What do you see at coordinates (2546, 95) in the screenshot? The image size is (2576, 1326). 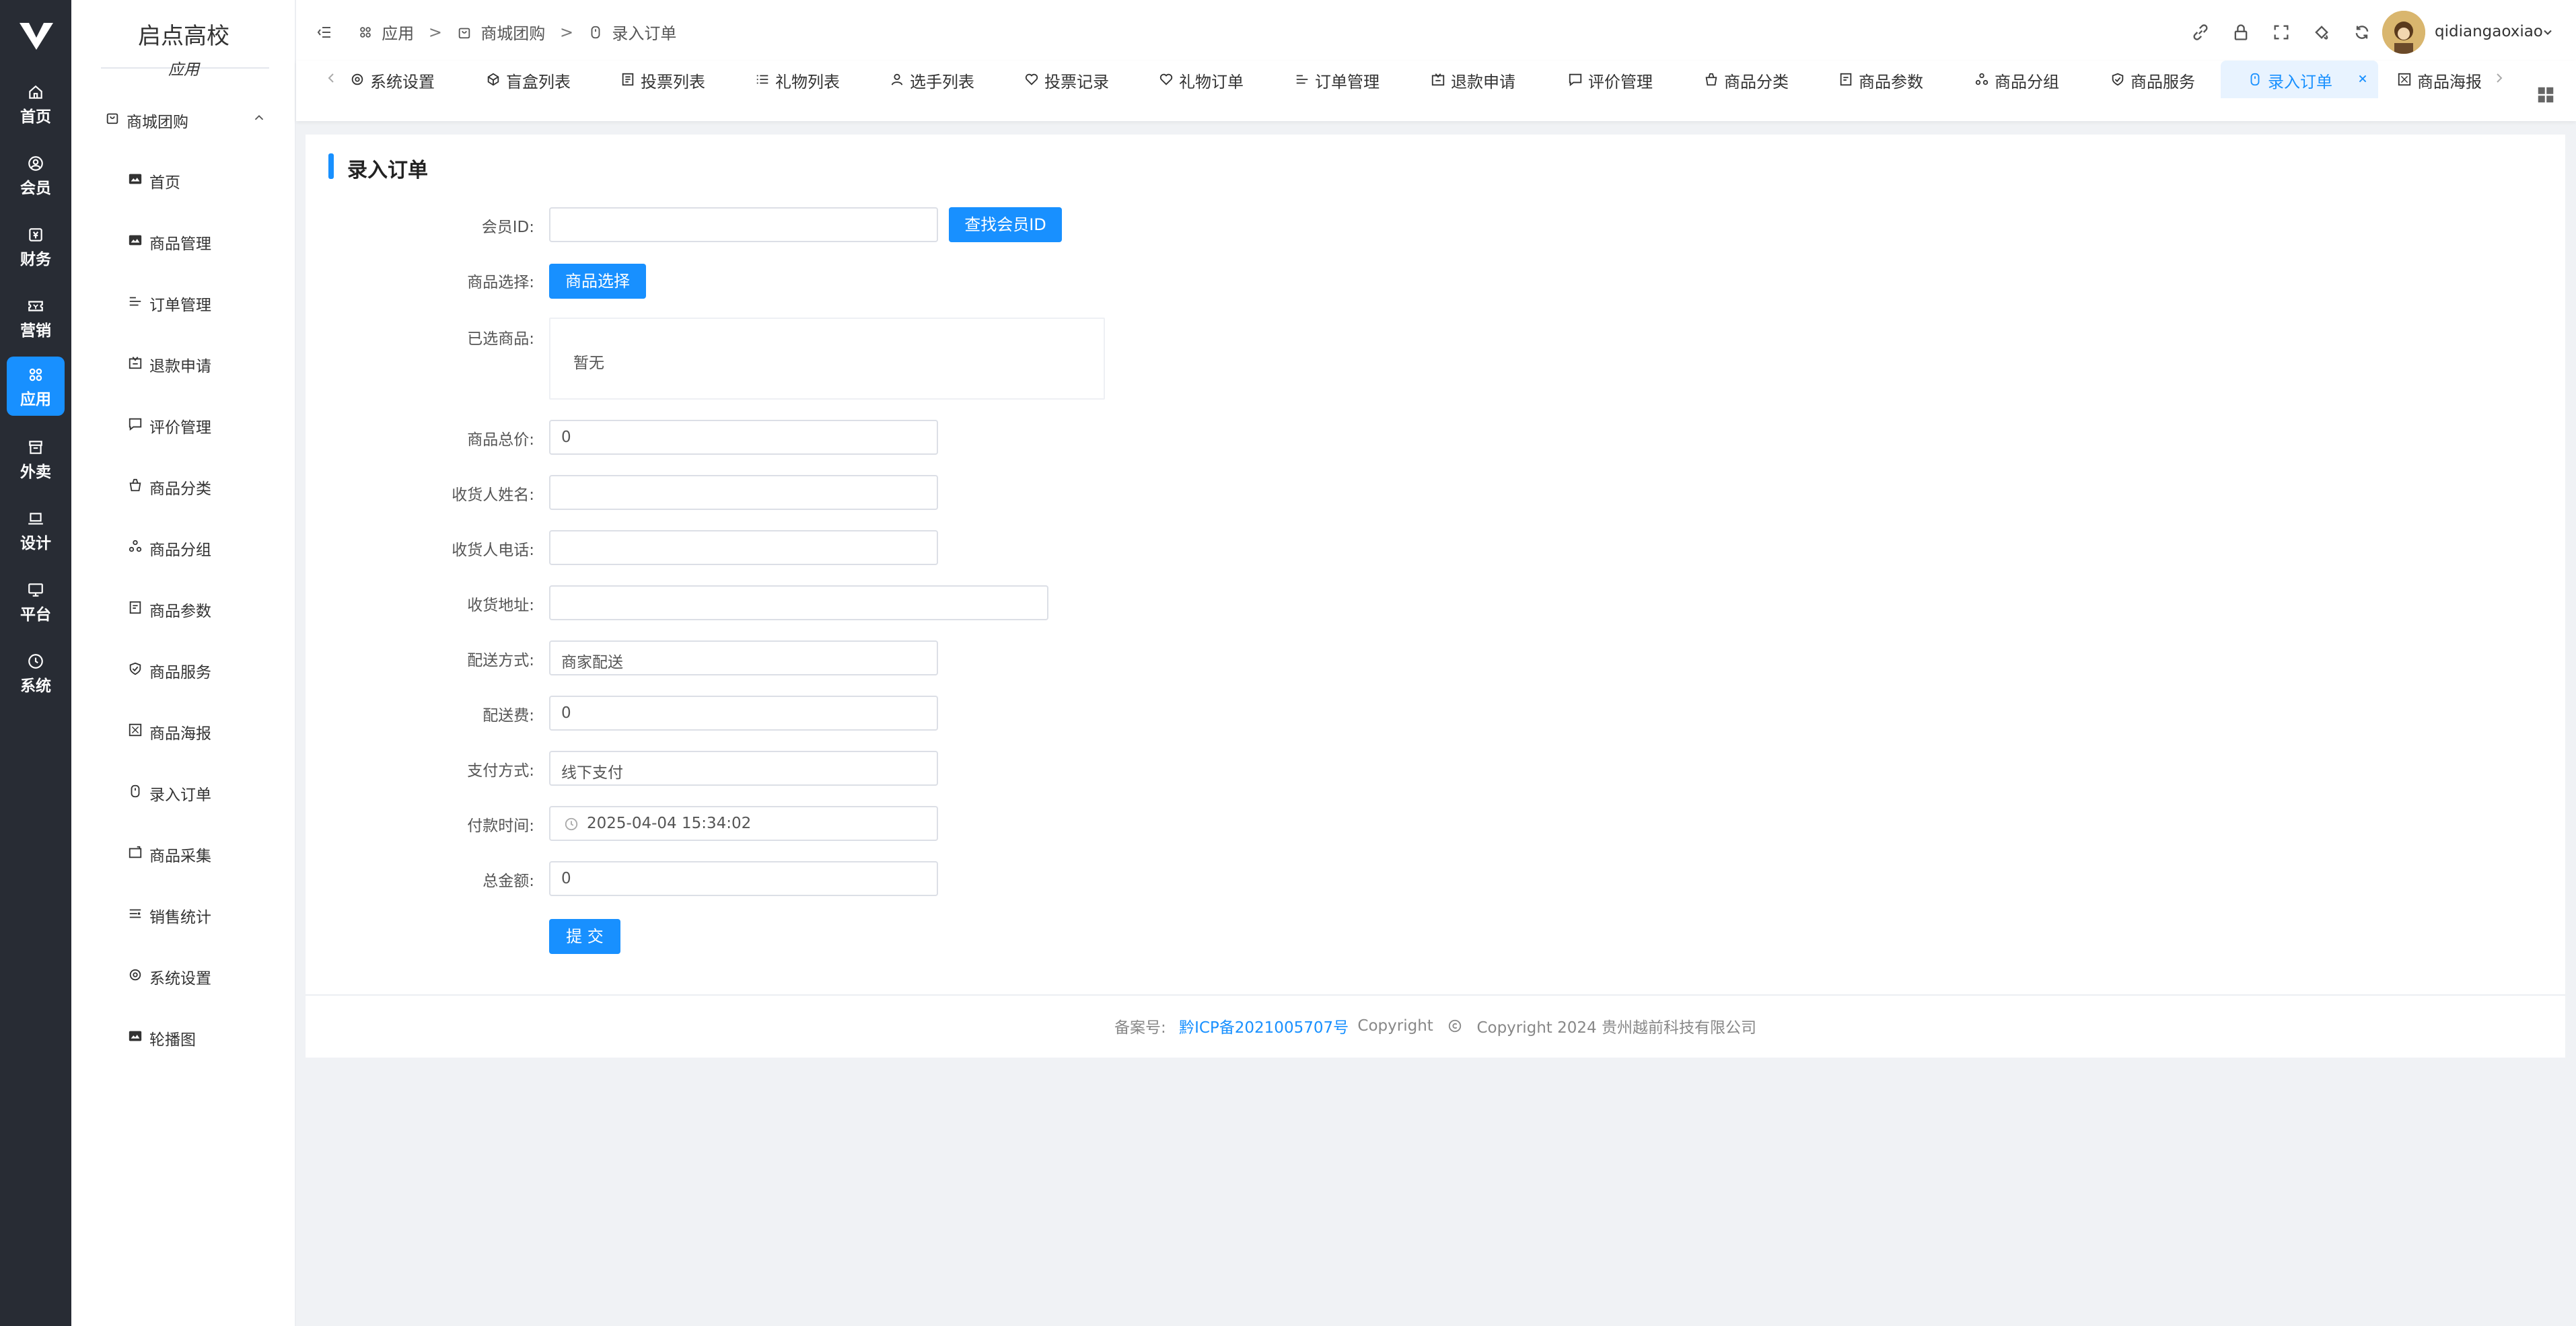 I see `grid-icon` at bounding box center [2546, 95].